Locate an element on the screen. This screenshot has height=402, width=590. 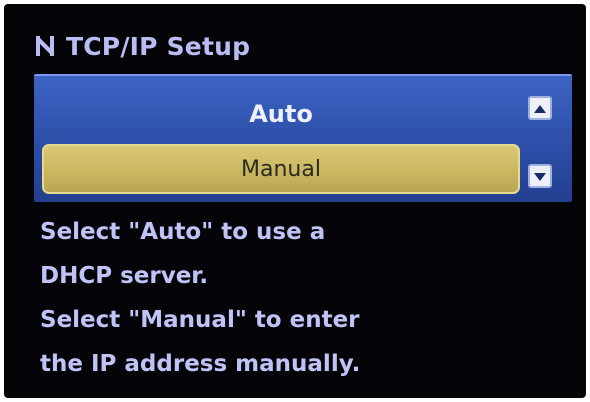
title-bar: TCP/IP Setup is located at coordinates (142, 46).